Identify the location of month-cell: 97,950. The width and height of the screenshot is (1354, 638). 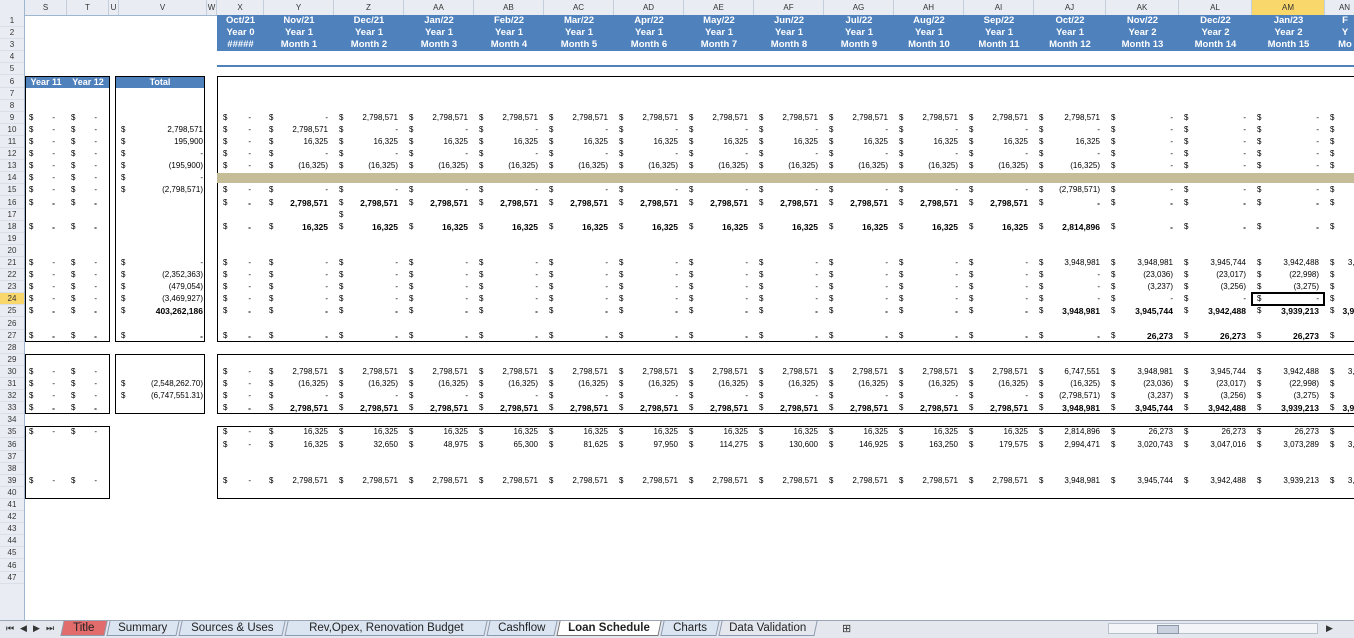
(646, 445).